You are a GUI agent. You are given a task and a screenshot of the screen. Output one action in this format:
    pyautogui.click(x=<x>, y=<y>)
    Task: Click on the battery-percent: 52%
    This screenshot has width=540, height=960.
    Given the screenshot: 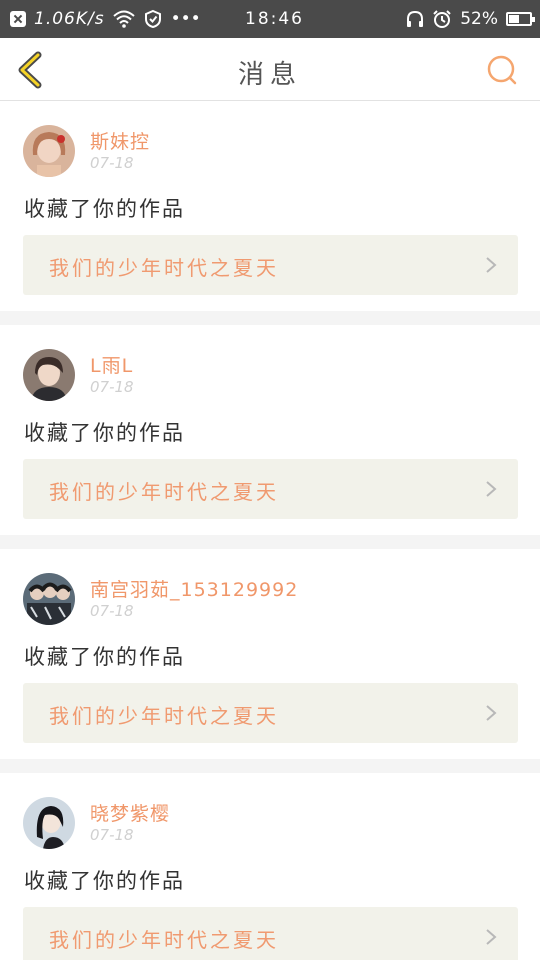 What is the action you would take?
    pyautogui.click(x=479, y=19)
    